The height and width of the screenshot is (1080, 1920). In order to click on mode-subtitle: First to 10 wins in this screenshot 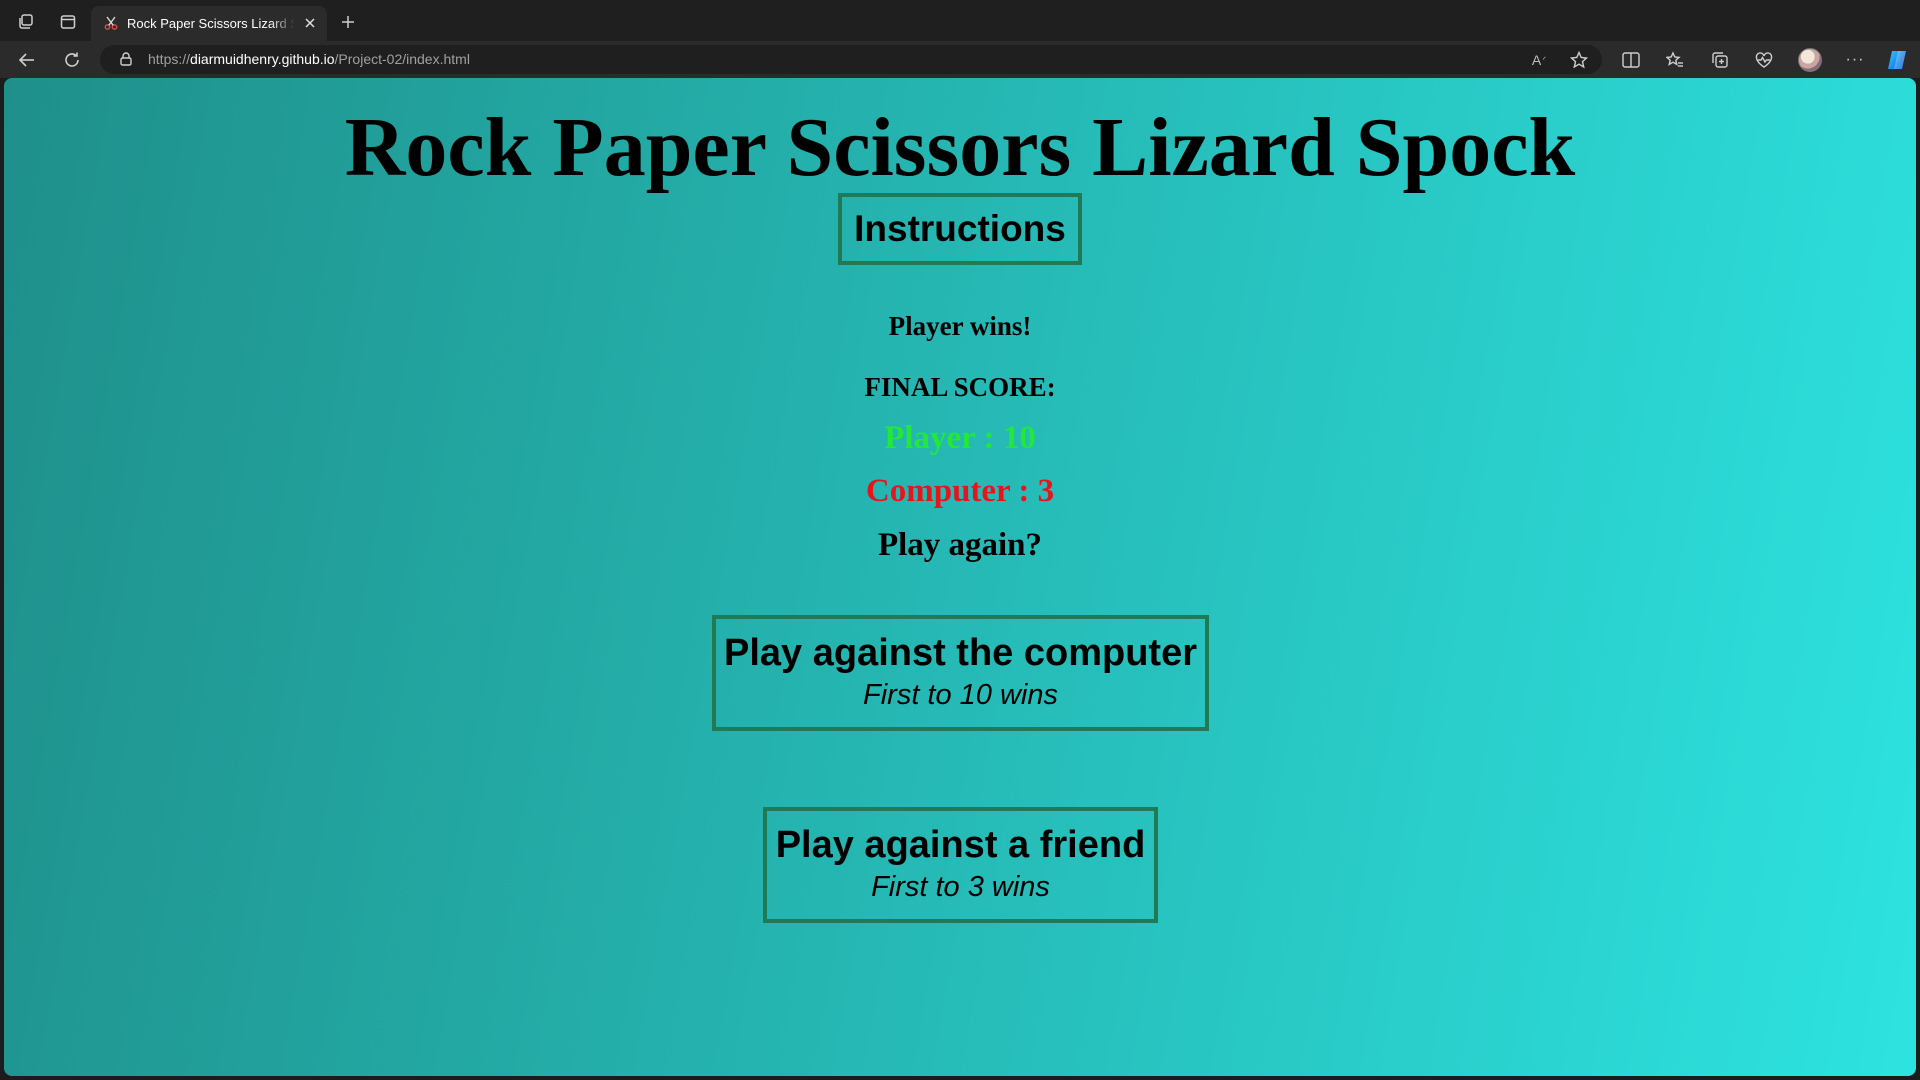, I will do `click(960, 695)`.